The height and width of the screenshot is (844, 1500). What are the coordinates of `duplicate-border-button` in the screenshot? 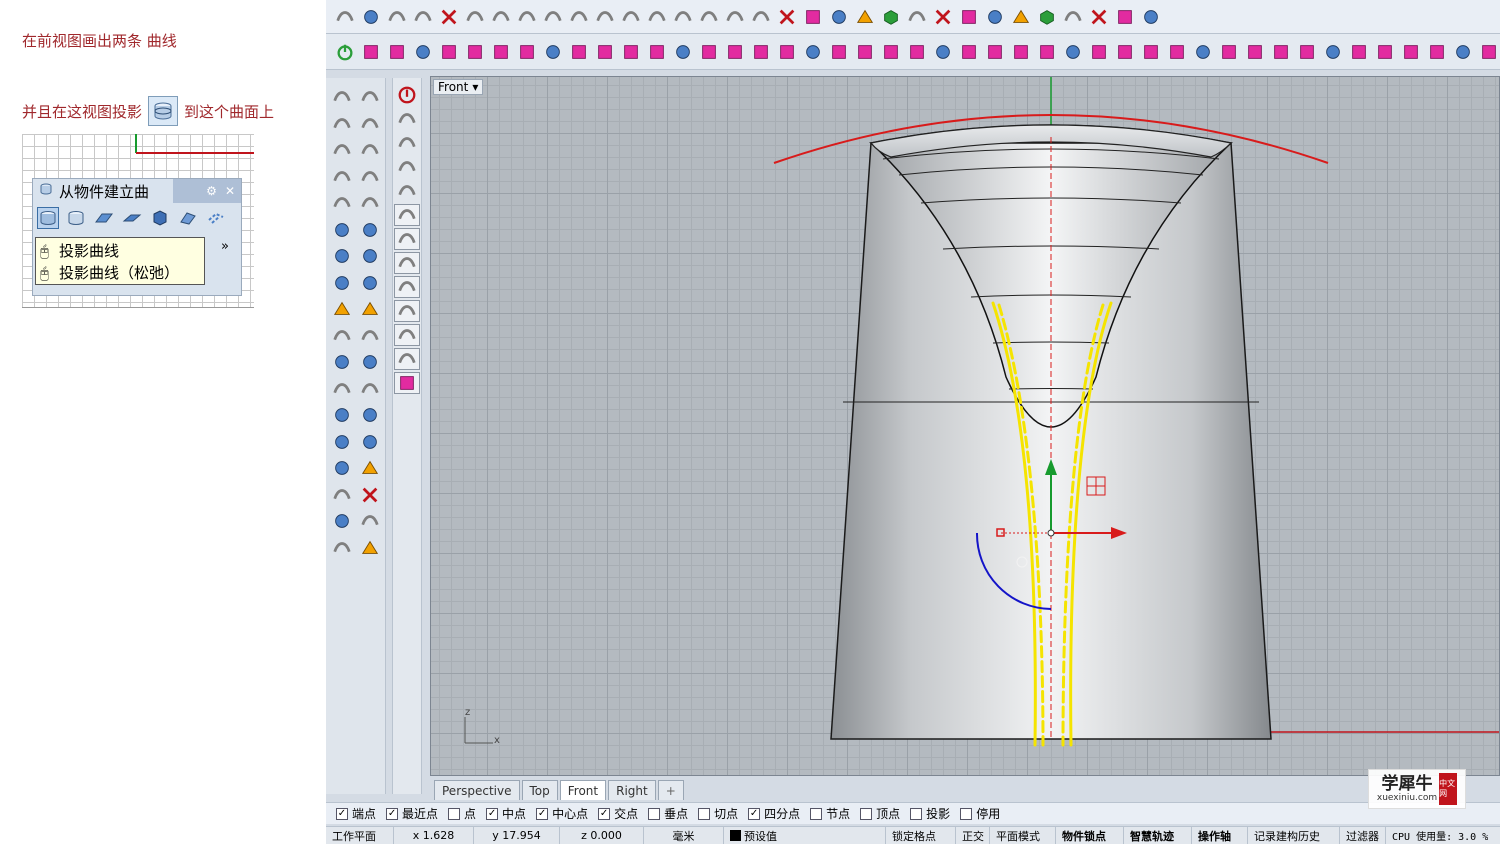 It's located at (132, 218).